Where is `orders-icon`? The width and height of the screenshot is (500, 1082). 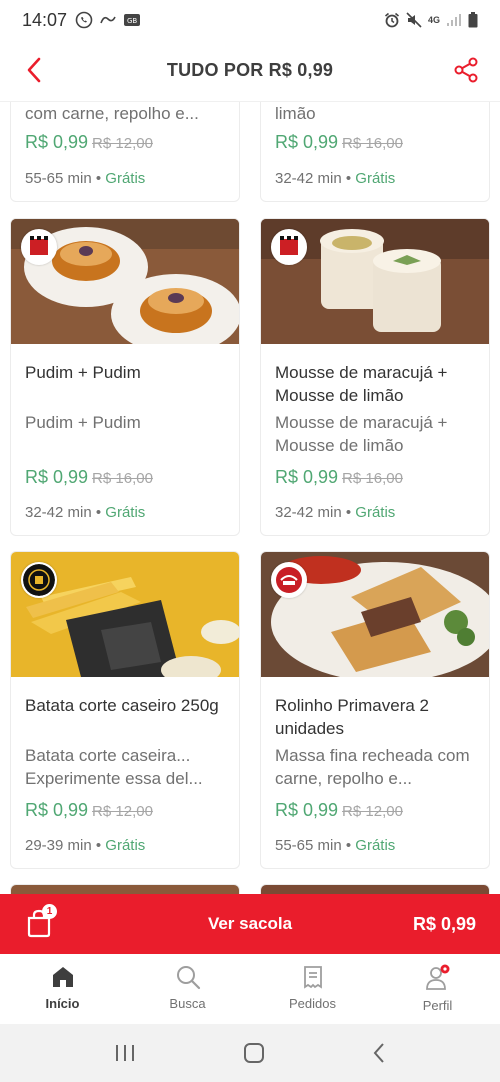 orders-icon is located at coordinates (312, 977).